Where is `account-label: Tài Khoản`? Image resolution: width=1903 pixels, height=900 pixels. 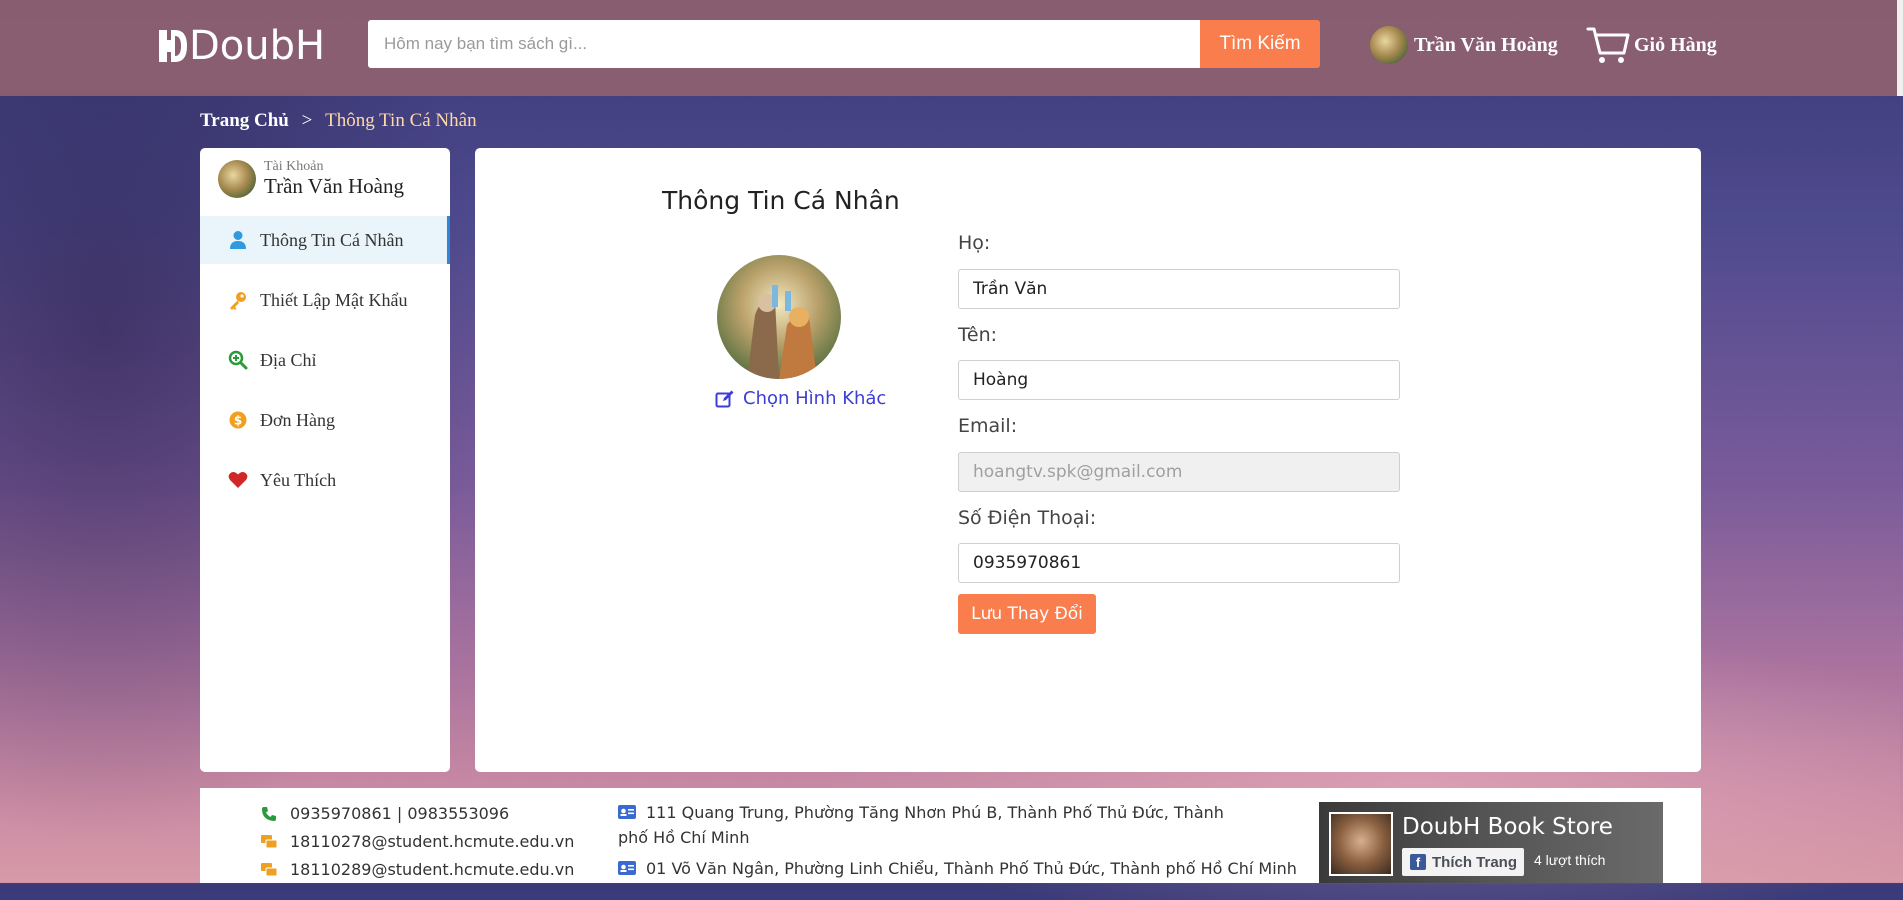 account-label: Tài Khoản is located at coordinates (294, 166).